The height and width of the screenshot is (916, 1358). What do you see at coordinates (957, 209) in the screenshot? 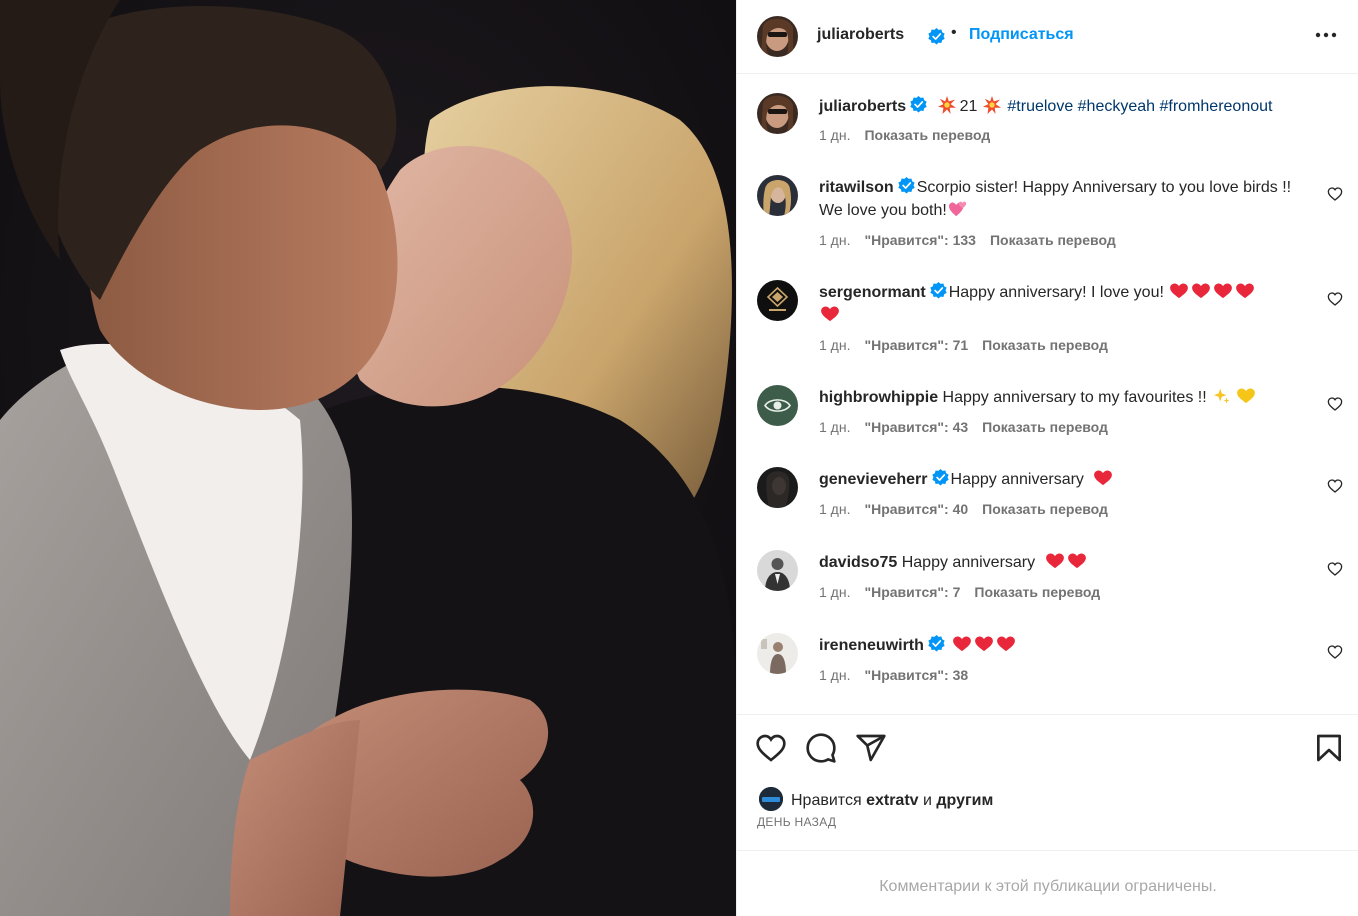
I see `two-hearts-icon` at bounding box center [957, 209].